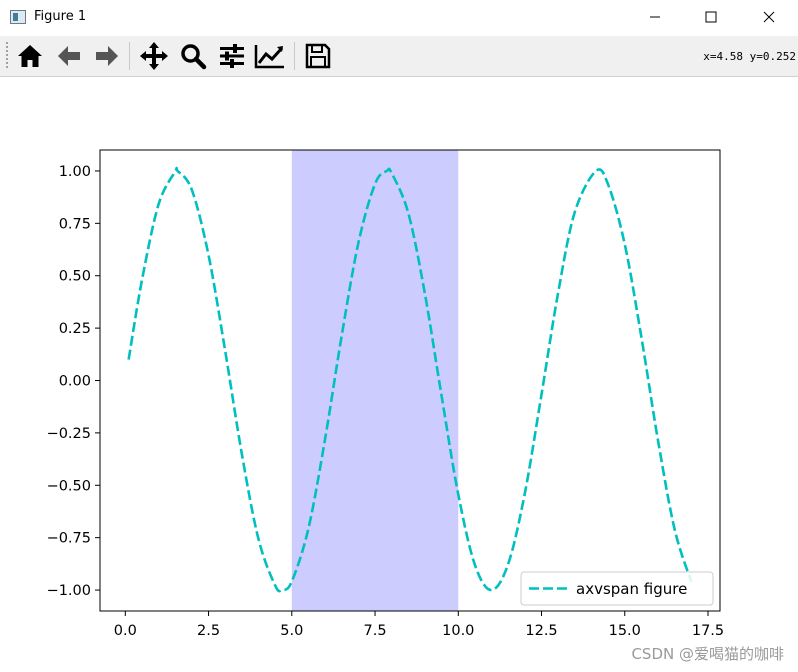 Image resolution: width=798 pixels, height=672 pixels. Describe the element at coordinates (69, 434) in the screenshot. I see `y-tick-label: −0.25` at that location.